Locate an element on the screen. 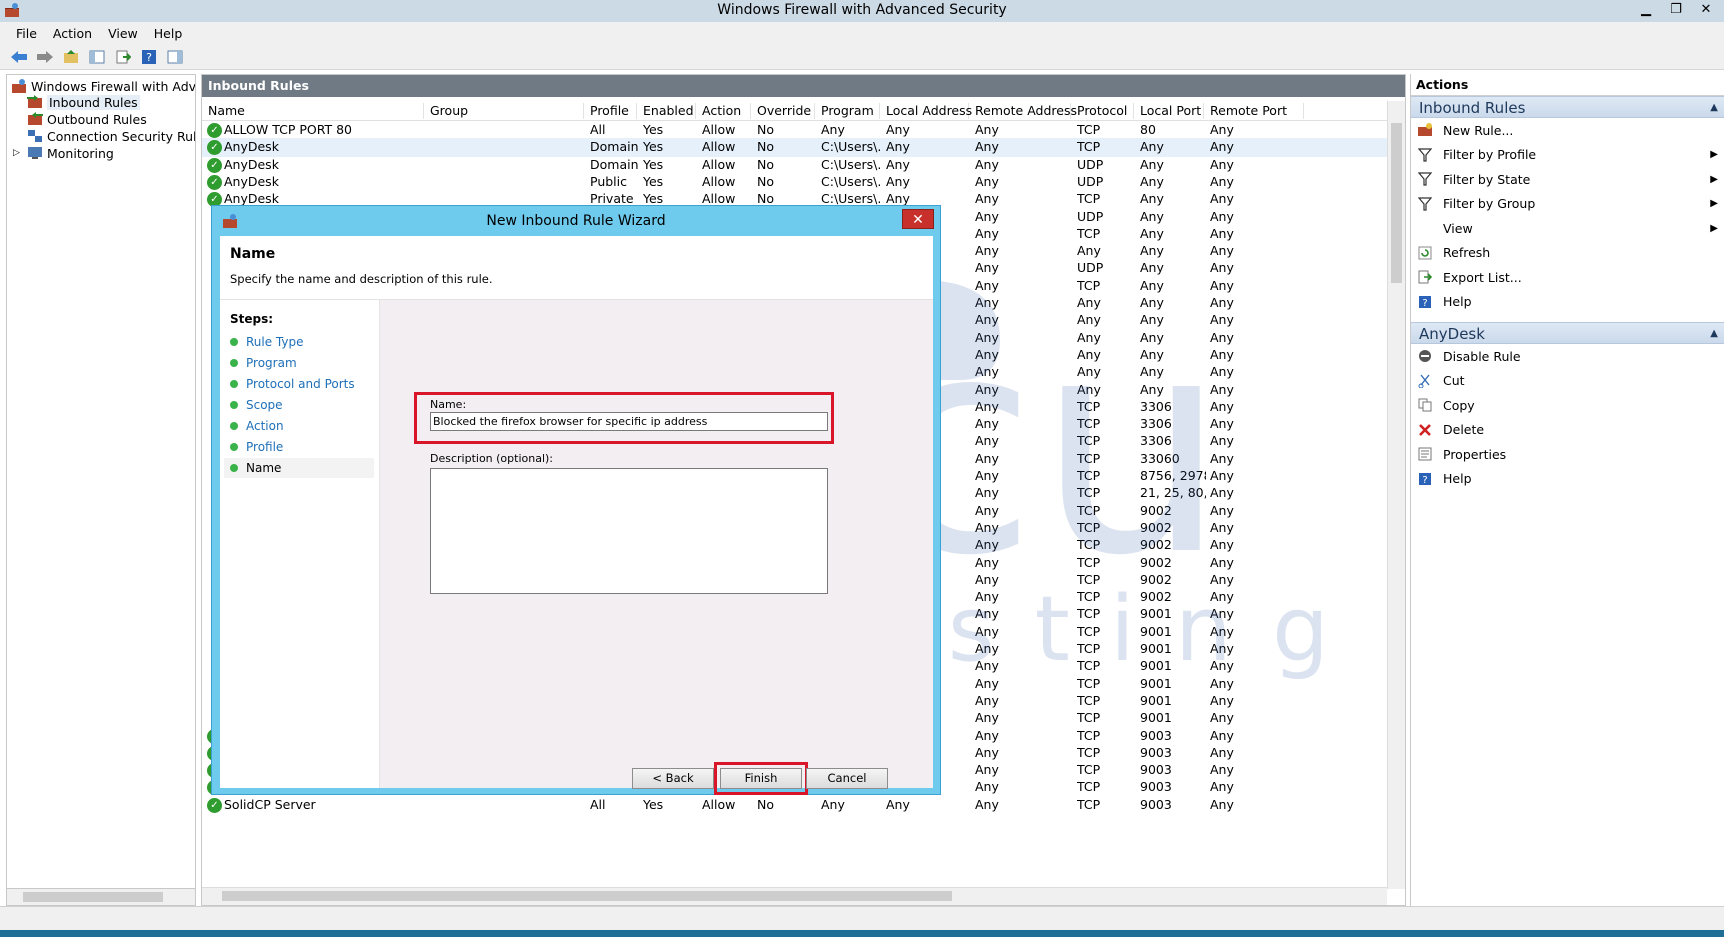  column-header: Enabled is located at coordinates (666, 111).